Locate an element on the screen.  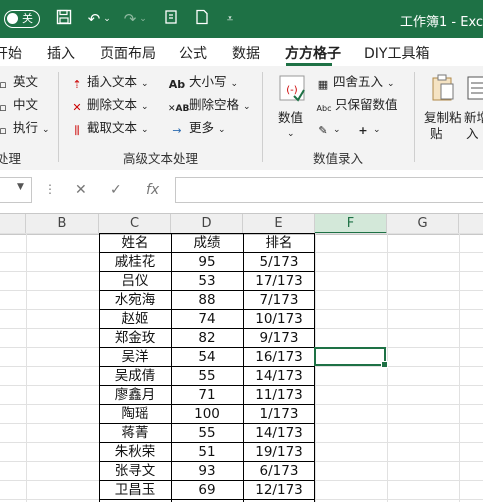
case-label: 大小写 is located at coordinates (208, 81).